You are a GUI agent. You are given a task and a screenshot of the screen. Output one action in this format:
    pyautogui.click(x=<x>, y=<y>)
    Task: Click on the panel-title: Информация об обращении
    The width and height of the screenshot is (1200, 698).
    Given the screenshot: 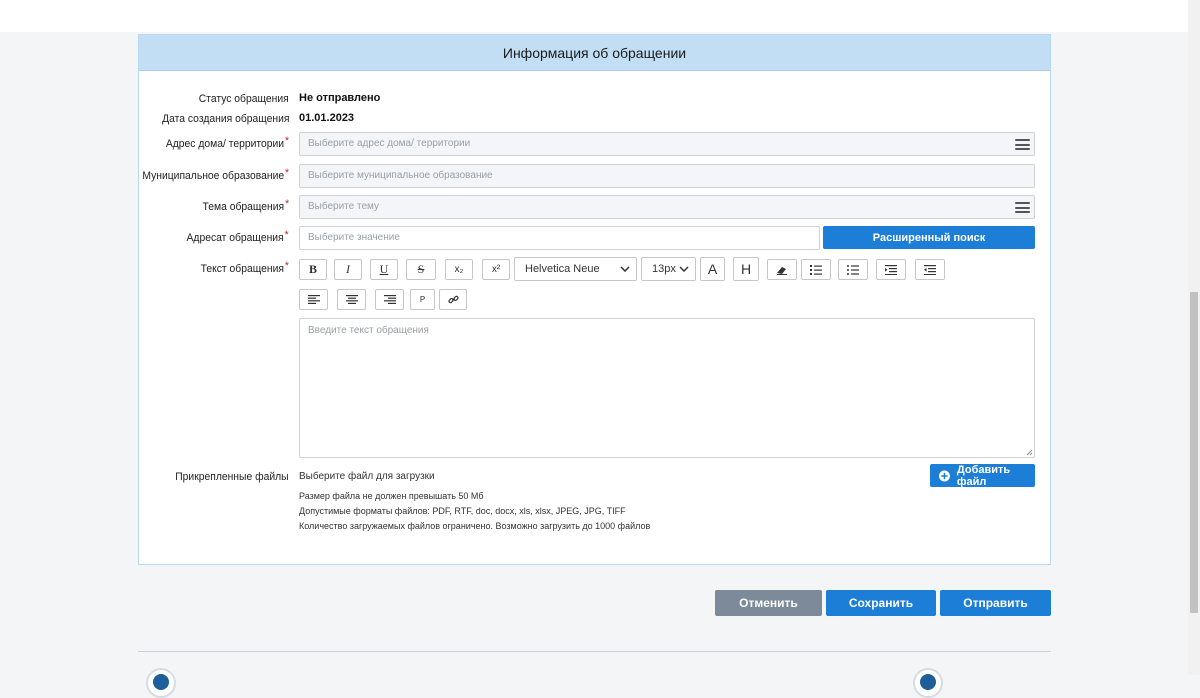 What is the action you would take?
    pyautogui.click(x=594, y=52)
    